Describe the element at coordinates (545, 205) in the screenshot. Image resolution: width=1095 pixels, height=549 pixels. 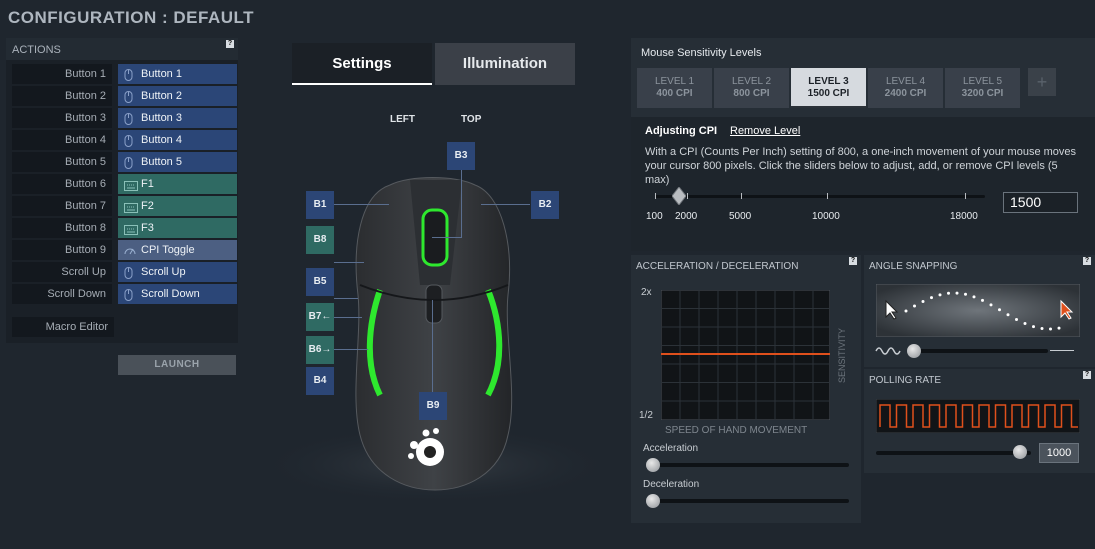
I see `mouse-button-b2: B2` at that location.